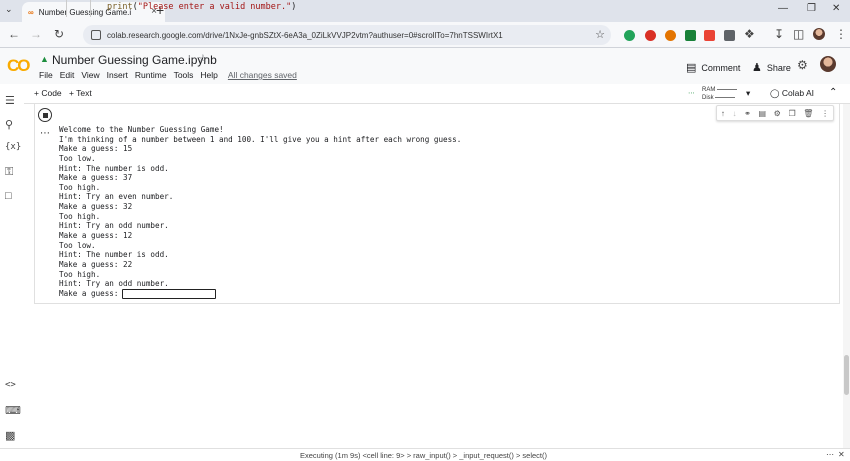 Image resolution: width=850 pixels, height=461 pixels. I want to click on extension-orange-icon, so click(670, 35).